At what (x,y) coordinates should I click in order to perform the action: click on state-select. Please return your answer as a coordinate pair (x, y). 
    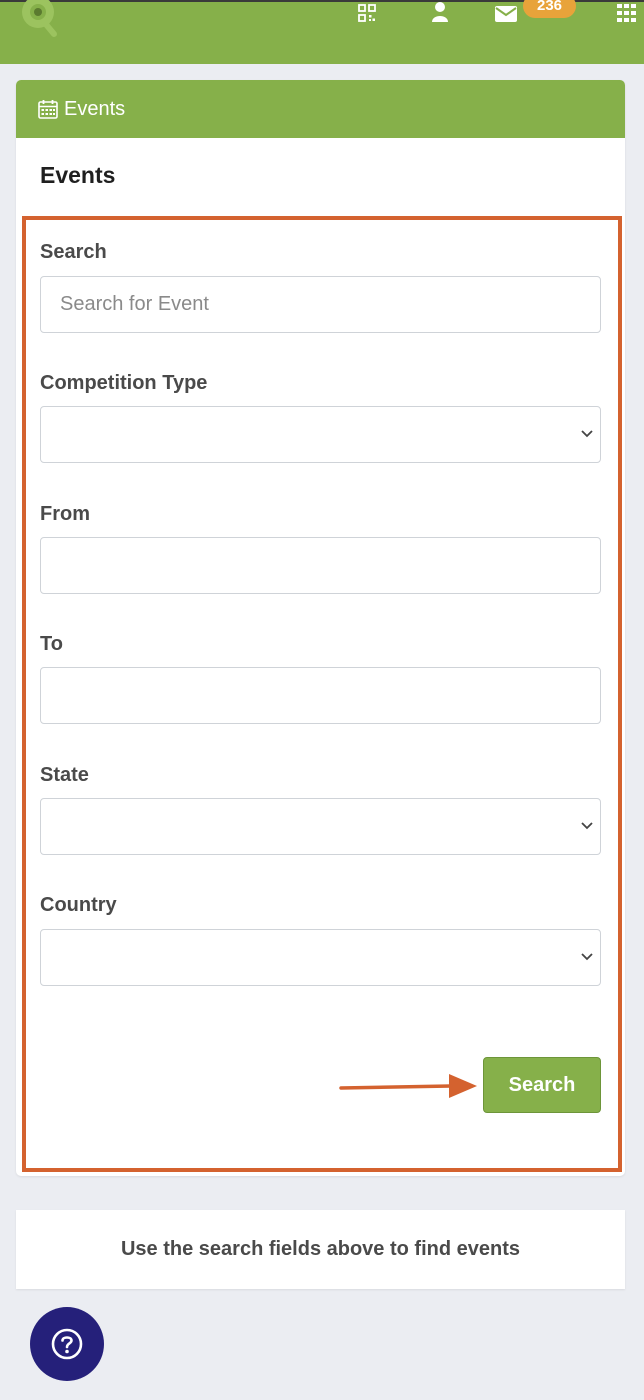
    Looking at the image, I should click on (320, 826).